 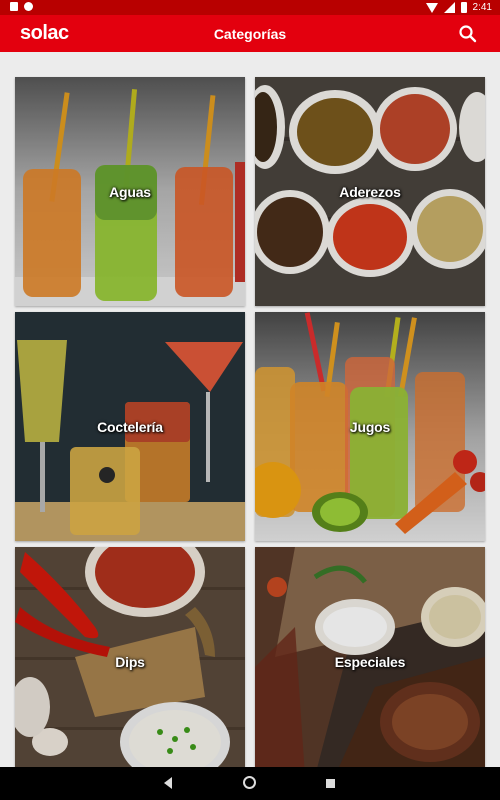 I want to click on back-icon, so click(x=168, y=783).